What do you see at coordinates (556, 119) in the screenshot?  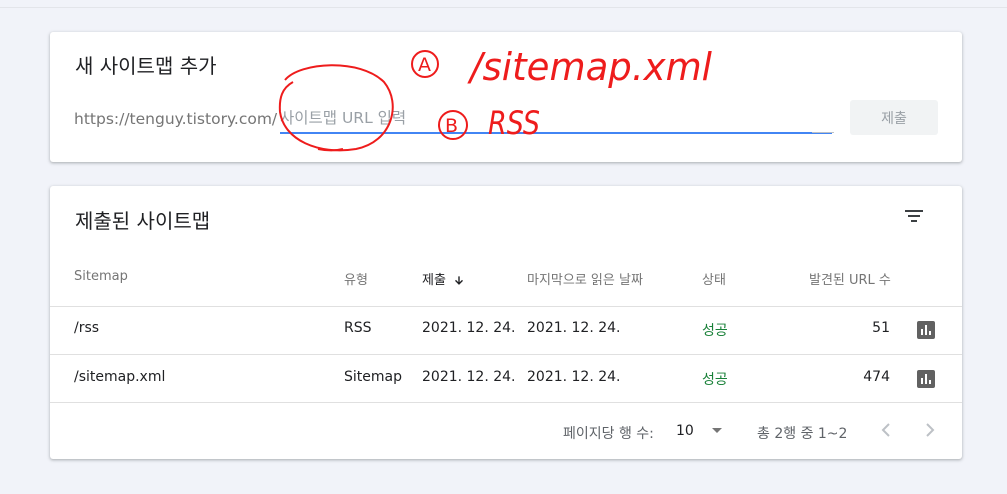 I see `sitemap-url-input` at bounding box center [556, 119].